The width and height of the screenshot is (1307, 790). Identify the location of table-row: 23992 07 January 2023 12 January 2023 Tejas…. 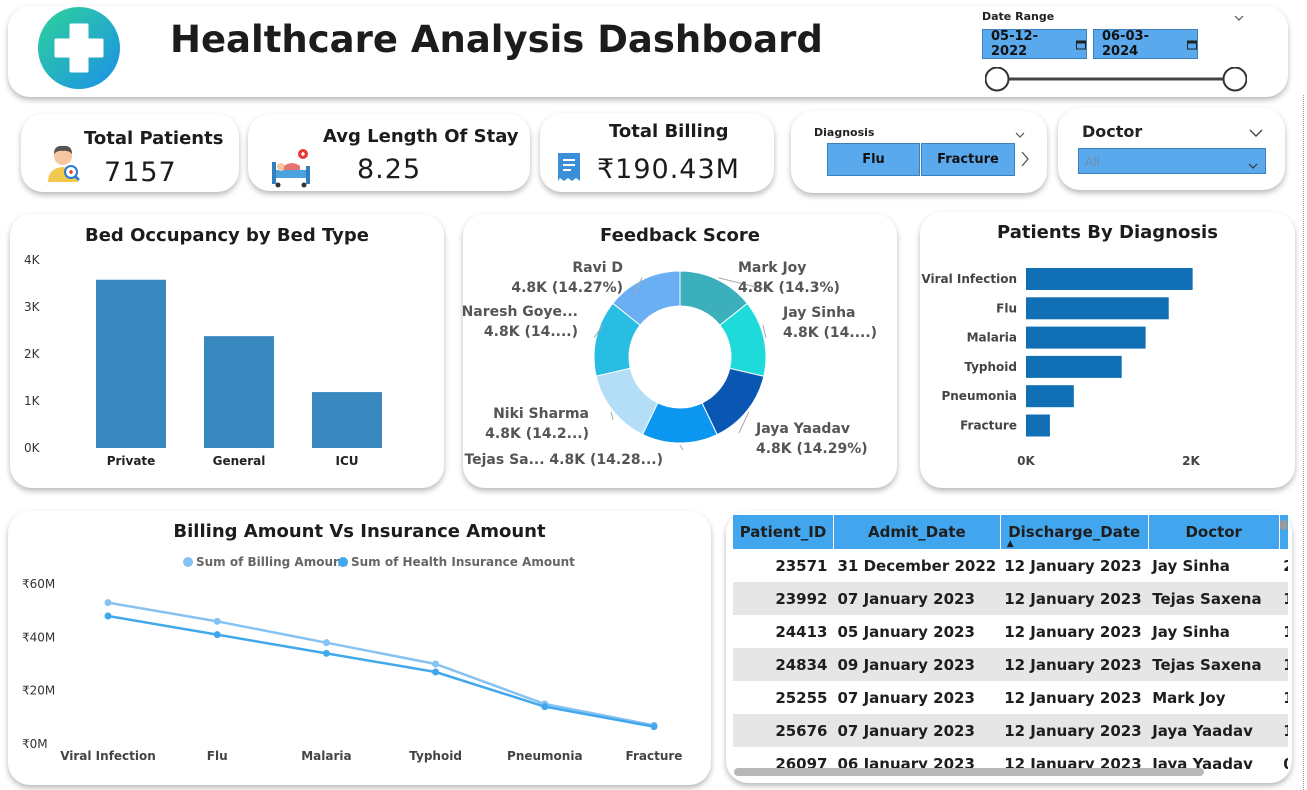
(1010, 598).